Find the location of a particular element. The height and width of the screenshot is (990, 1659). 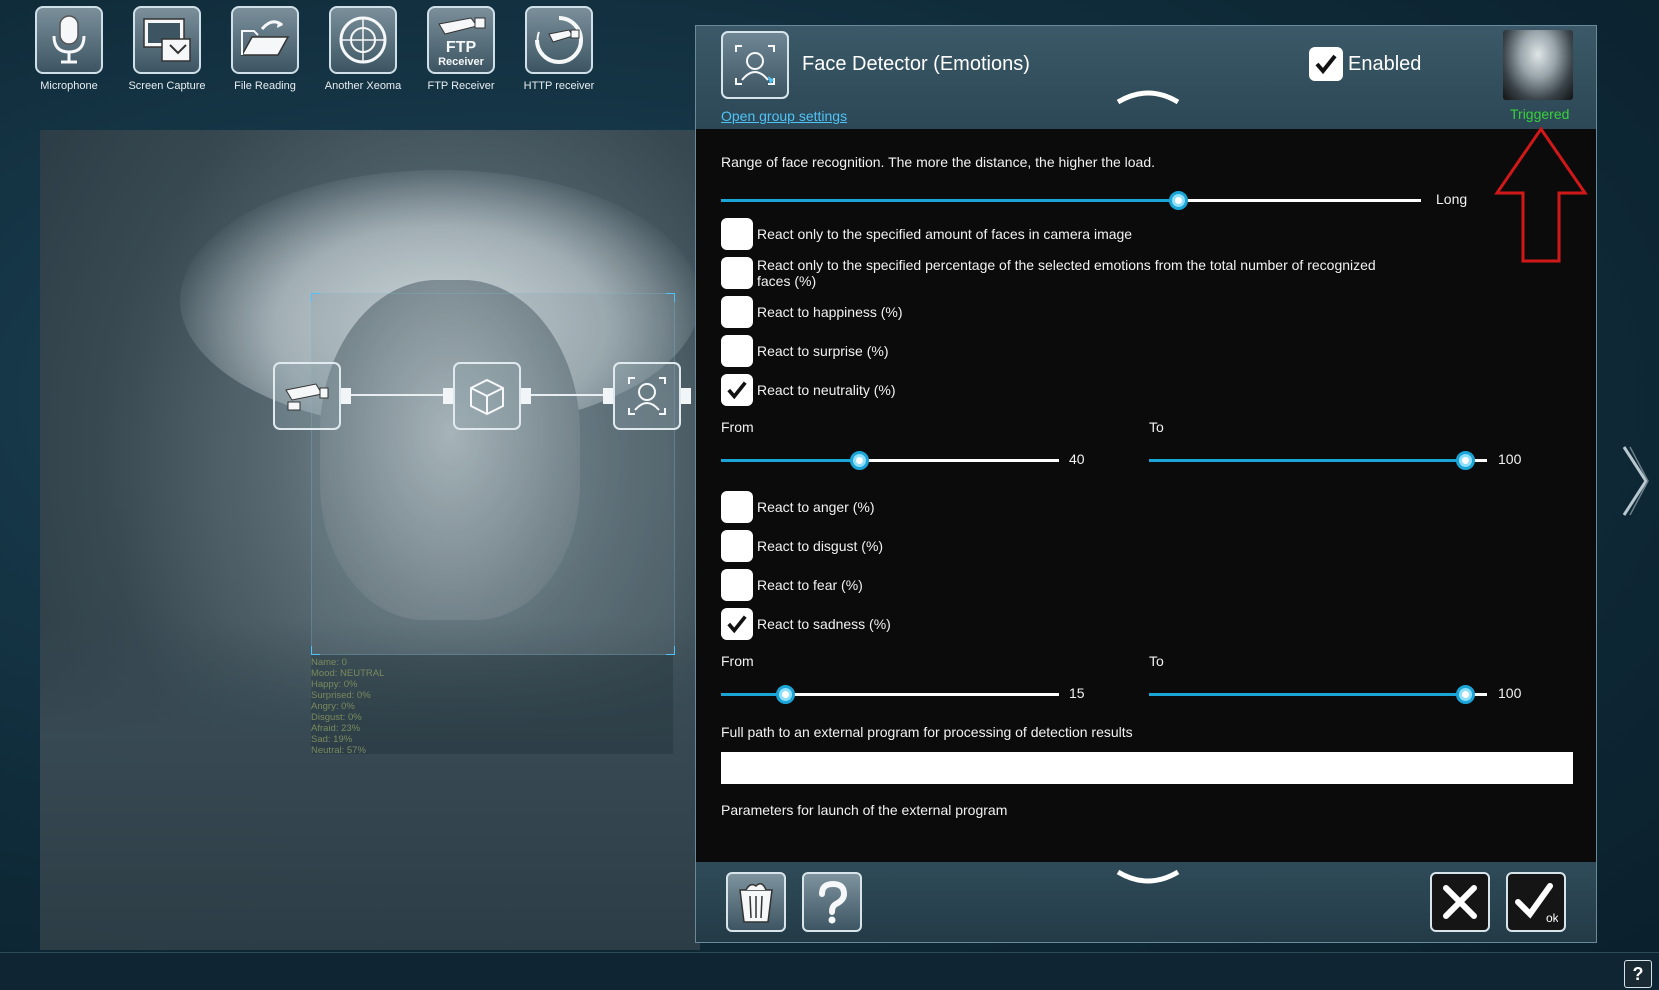

tool-label: FTP Receiver is located at coordinates (461, 86).